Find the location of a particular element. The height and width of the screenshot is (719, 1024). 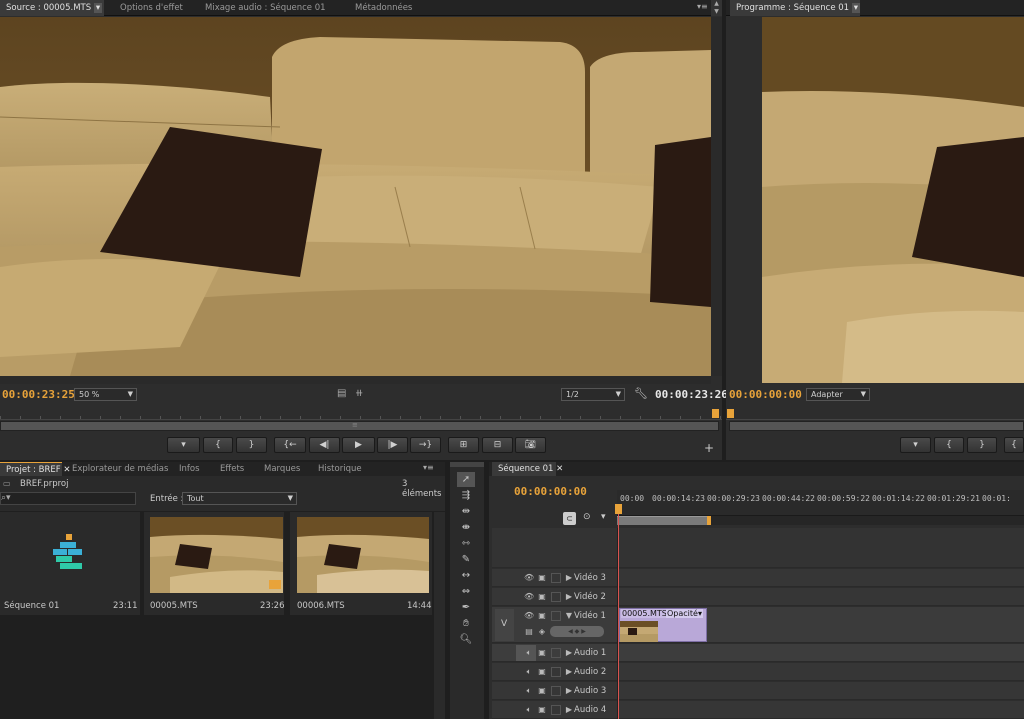

go-to-out-button: →} is located at coordinates (425, 445).